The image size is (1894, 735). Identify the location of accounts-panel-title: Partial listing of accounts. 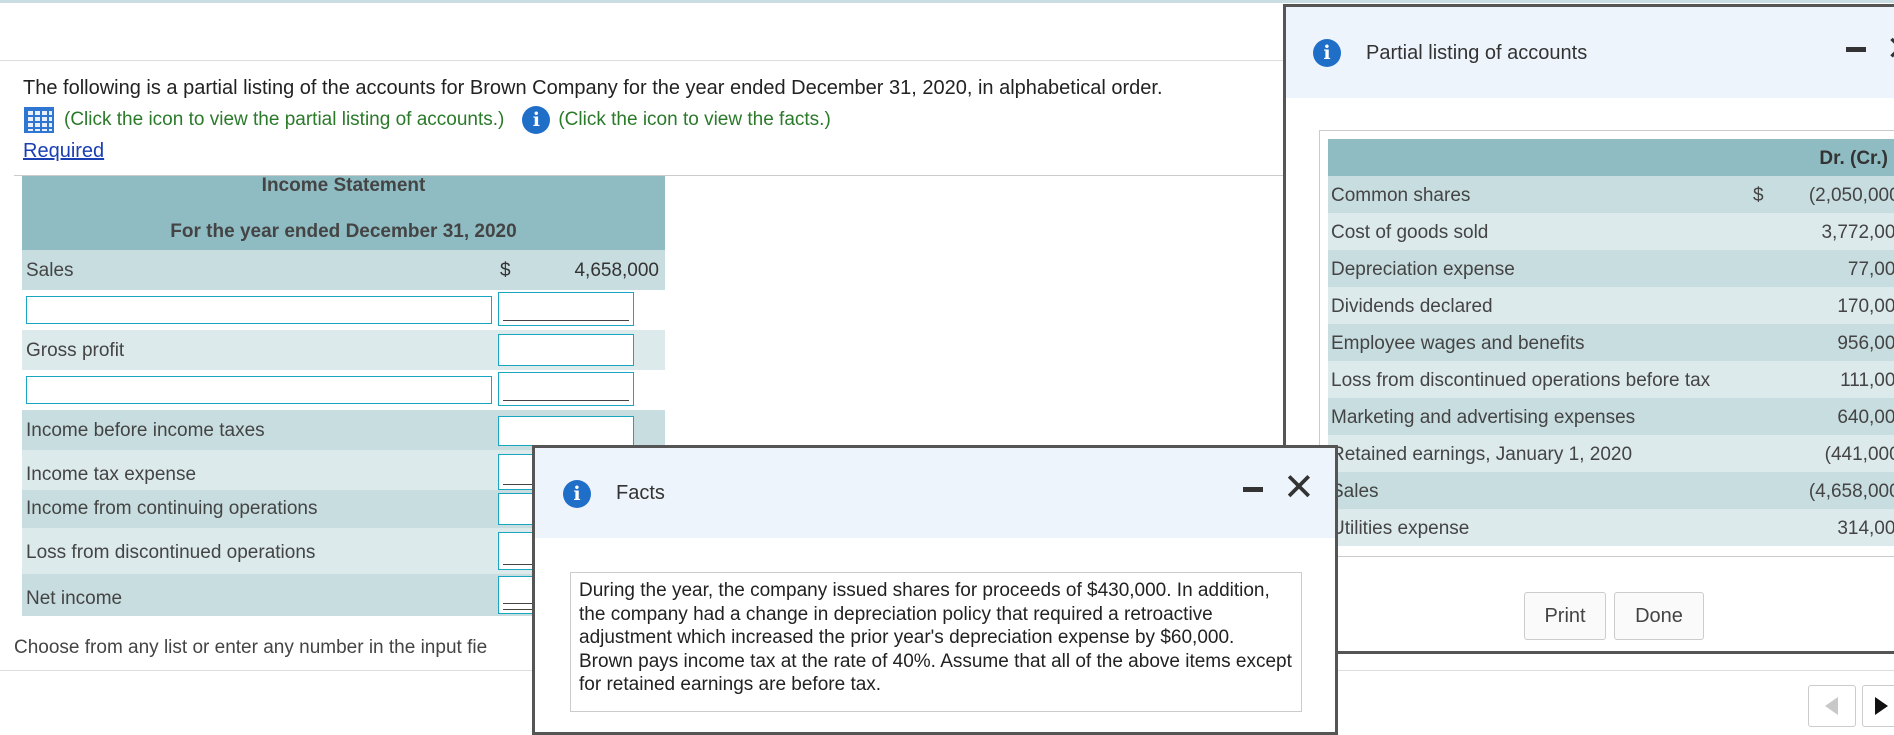
(1477, 53).